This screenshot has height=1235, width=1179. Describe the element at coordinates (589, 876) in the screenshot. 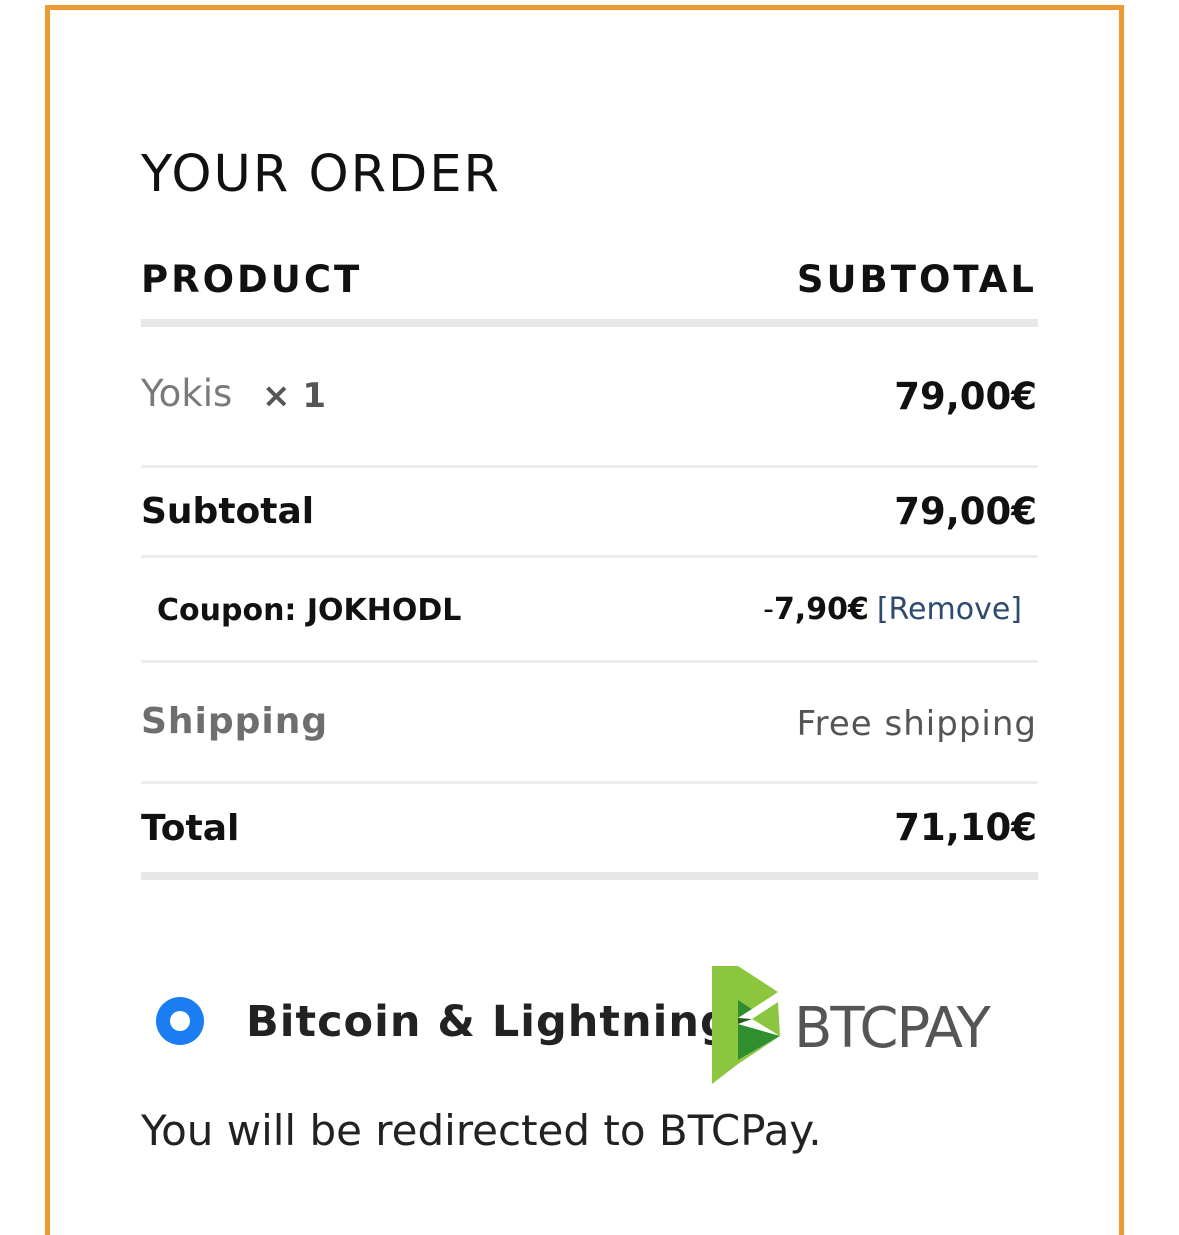

I see `total-divider` at that location.